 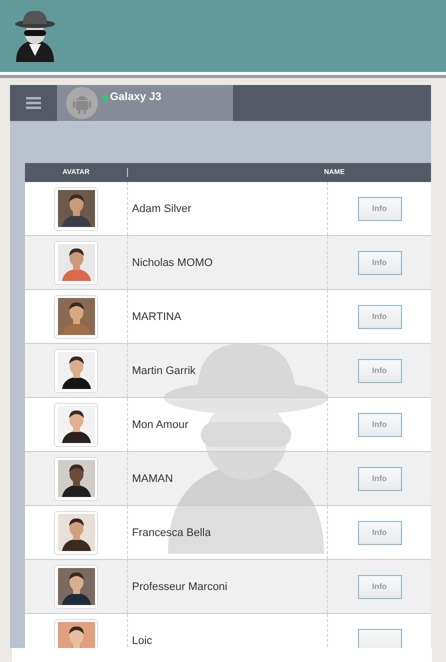 What do you see at coordinates (160, 424) in the screenshot?
I see `contact-name: Mon Amour` at bounding box center [160, 424].